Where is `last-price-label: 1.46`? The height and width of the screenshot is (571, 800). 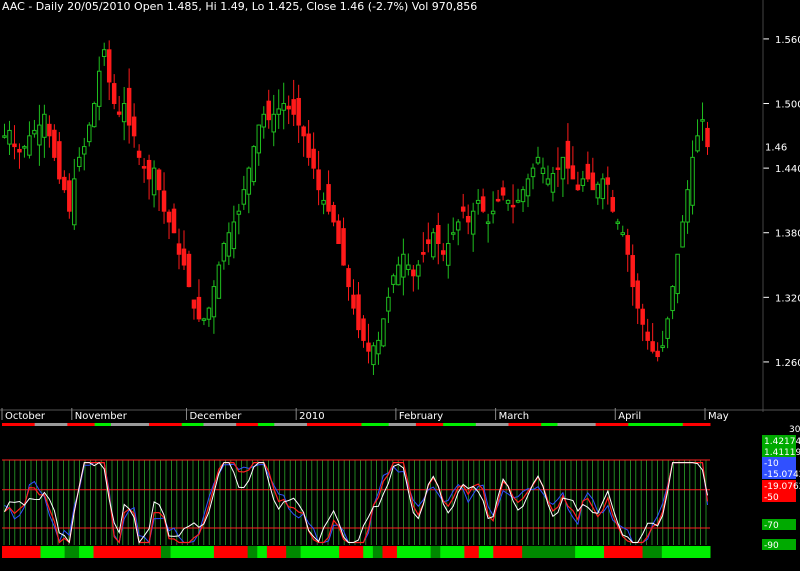 last-price-label: 1.46 is located at coordinates (776, 148).